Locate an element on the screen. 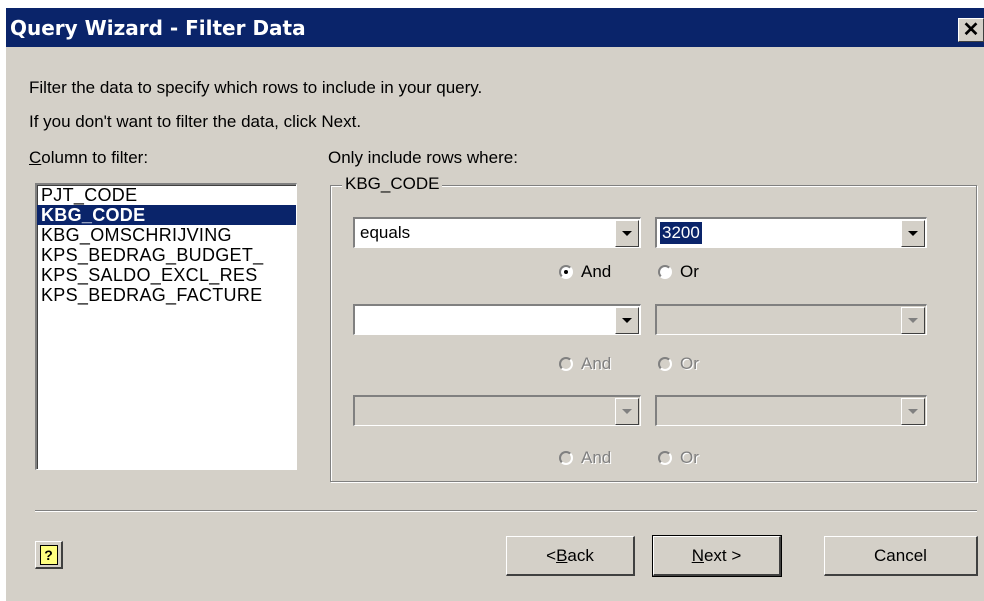 The image size is (984, 601). radio-and-1: And is located at coordinates (585, 272).